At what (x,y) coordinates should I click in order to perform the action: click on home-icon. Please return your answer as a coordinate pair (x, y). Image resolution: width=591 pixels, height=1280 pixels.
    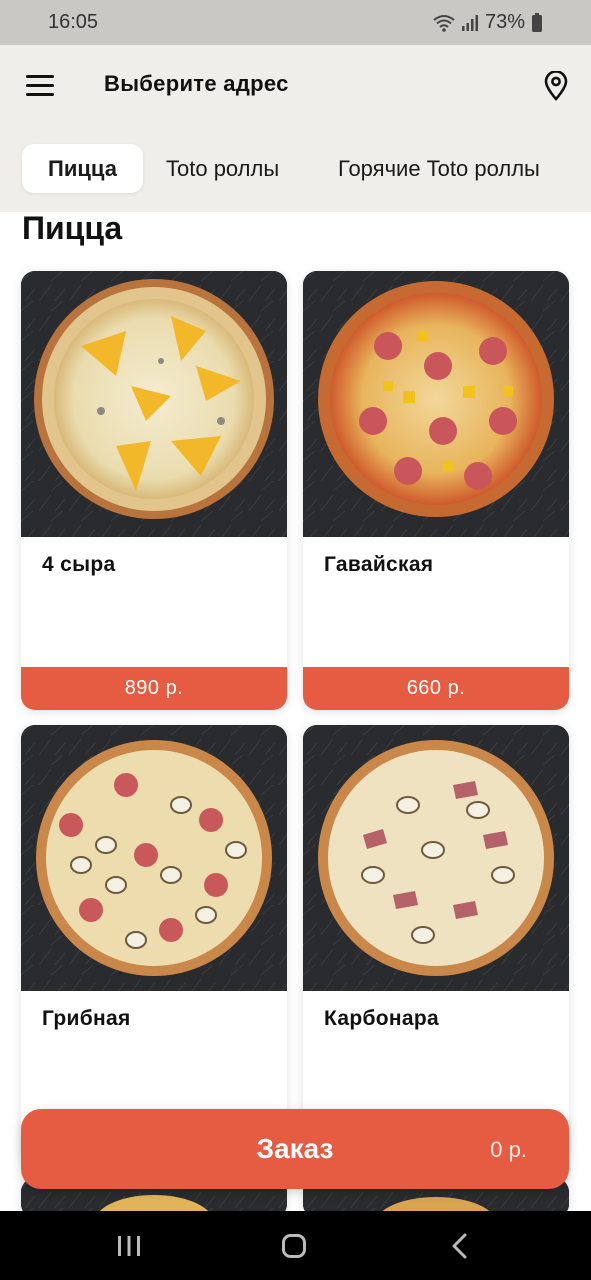
    Looking at the image, I should click on (294, 1245).